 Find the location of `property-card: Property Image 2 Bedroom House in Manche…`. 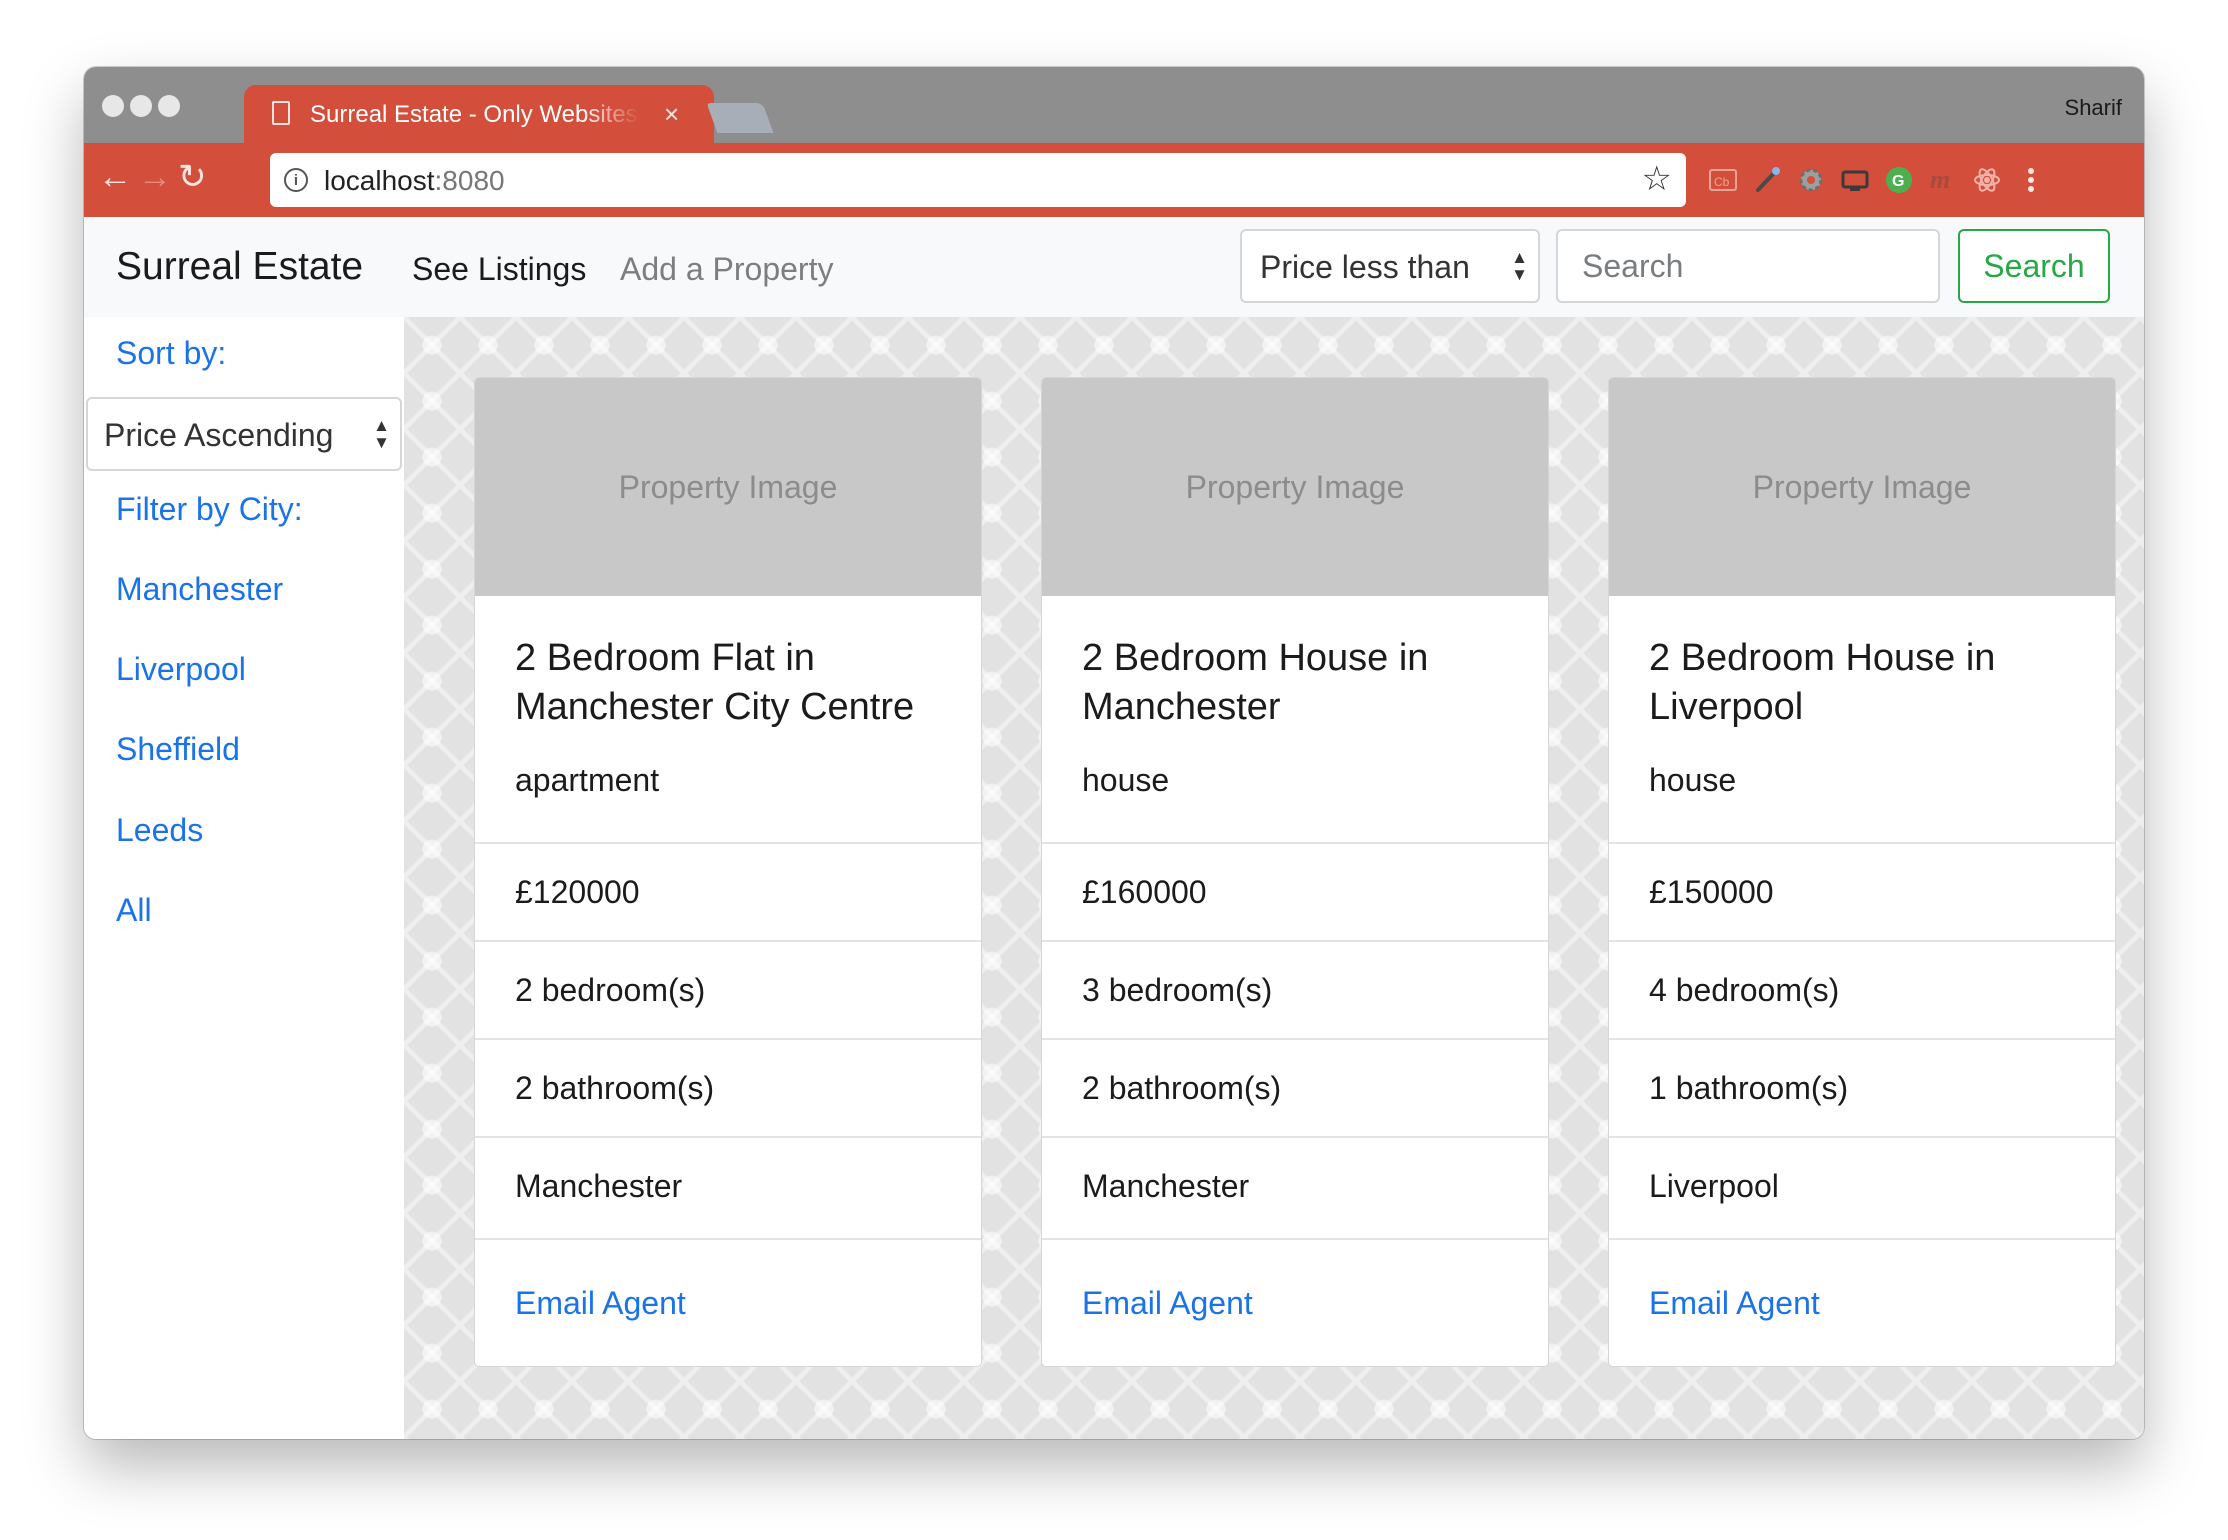

property-card: Property Image 2 Bedroom House in Manche… is located at coordinates (1295, 872).